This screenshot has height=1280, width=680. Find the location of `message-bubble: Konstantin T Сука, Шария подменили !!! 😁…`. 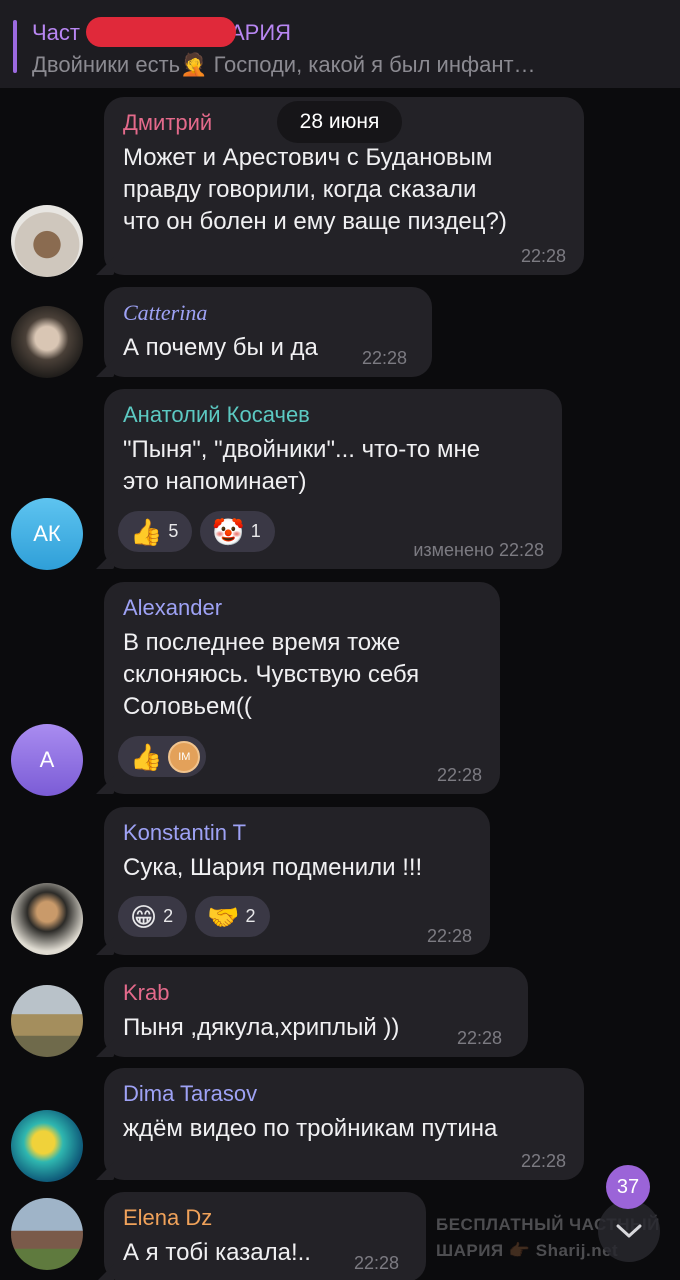

message-bubble: Konstantin T Сука, Шария подменили !!! 😁… is located at coordinates (293, 881).